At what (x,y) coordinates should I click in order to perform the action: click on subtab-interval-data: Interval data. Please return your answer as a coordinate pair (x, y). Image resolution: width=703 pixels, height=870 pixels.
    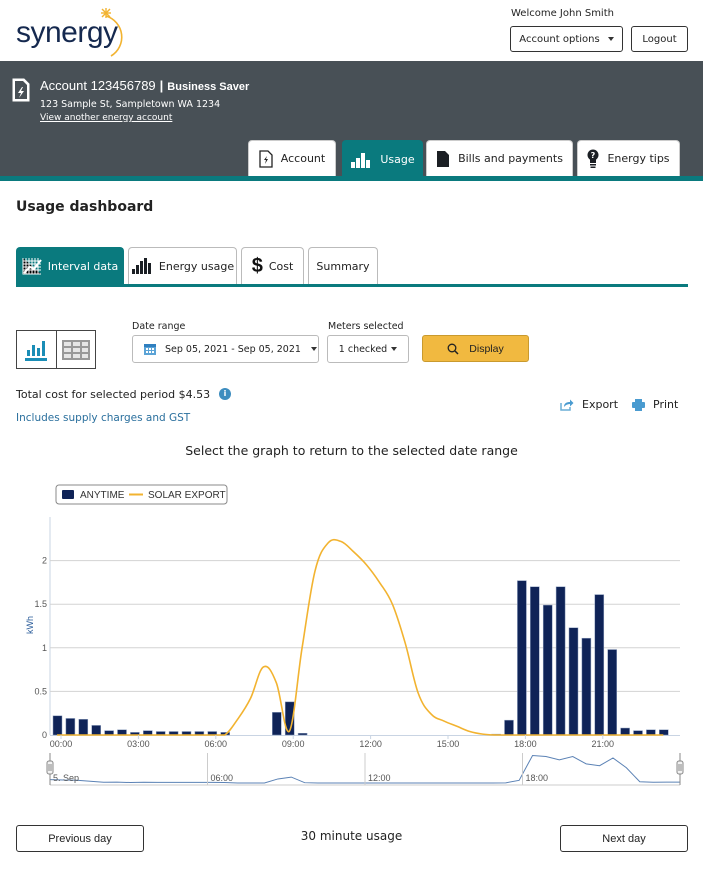
    Looking at the image, I should click on (70, 265).